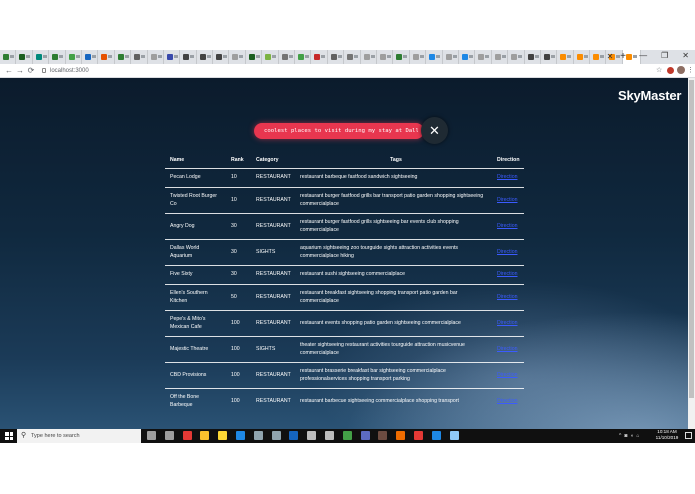 This screenshot has height=494, width=695. What do you see at coordinates (660, 71) in the screenshot?
I see `bookmark-star-icon: ☆` at bounding box center [660, 71].